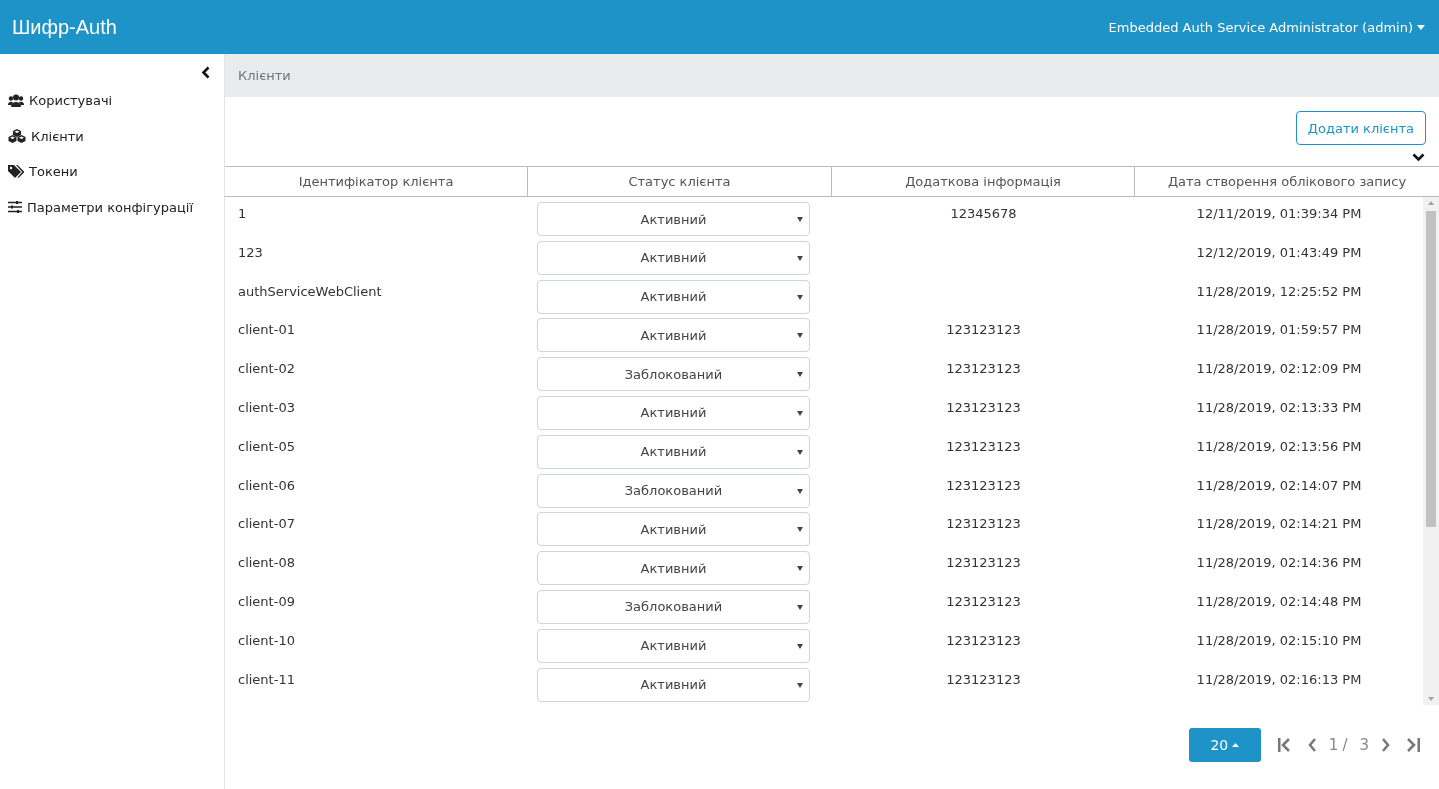 This screenshot has height=789, width=1439. I want to click on table-cell-text: 11/28/2019, 02:13:33 PM, so click(1279, 408).